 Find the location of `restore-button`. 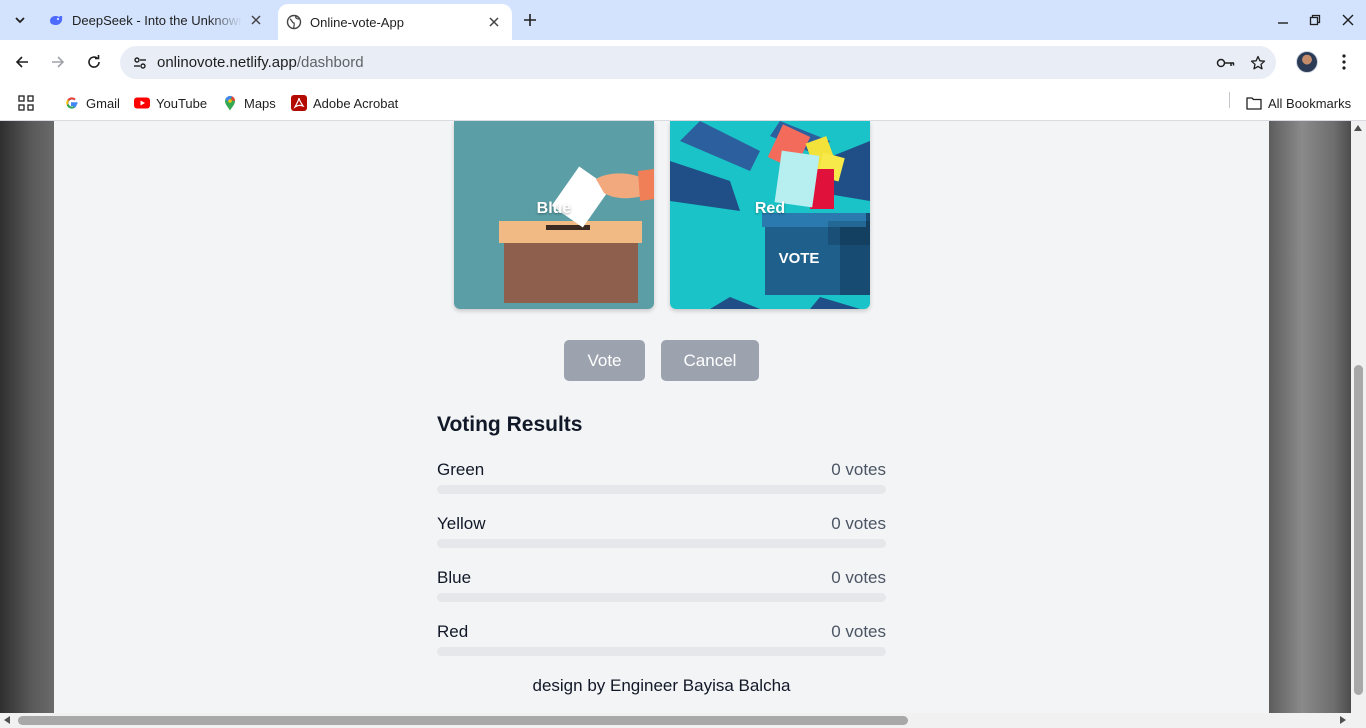

restore-button is located at coordinates (1315, 20).